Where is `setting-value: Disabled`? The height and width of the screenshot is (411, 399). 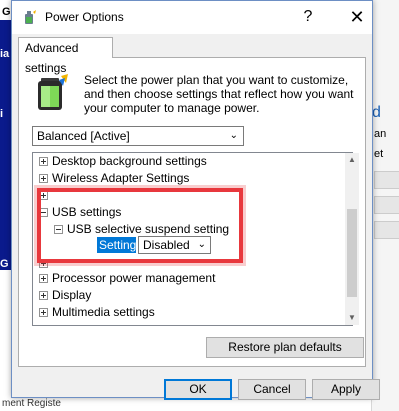 setting-value: Disabled is located at coordinates (166, 245).